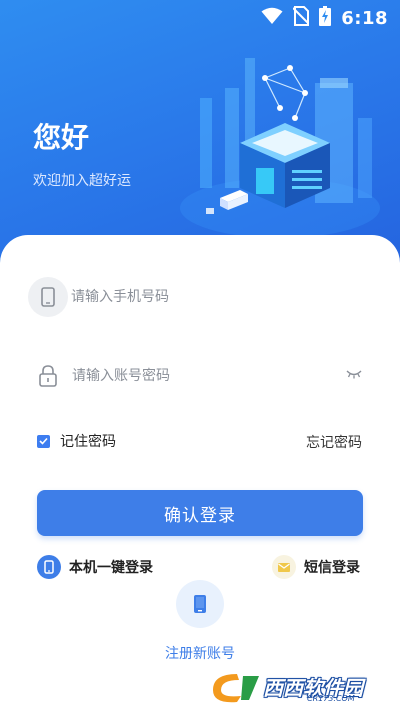  I want to click on city-illustration, so click(280, 148).